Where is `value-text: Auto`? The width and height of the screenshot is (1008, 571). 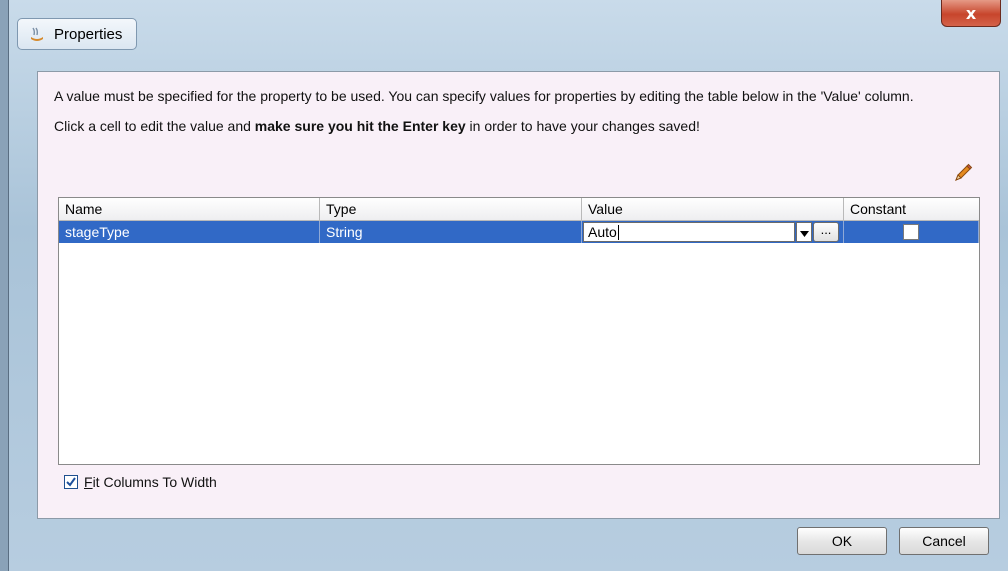 value-text: Auto is located at coordinates (602, 232).